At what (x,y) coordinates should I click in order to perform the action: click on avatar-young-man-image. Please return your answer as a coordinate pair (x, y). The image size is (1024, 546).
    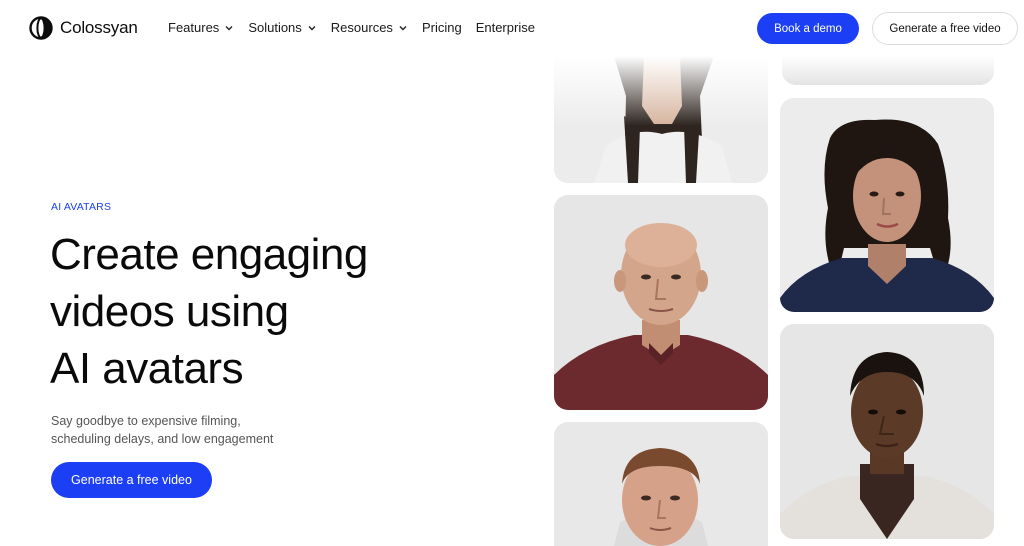
    Looking at the image, I should click on (887, 431).